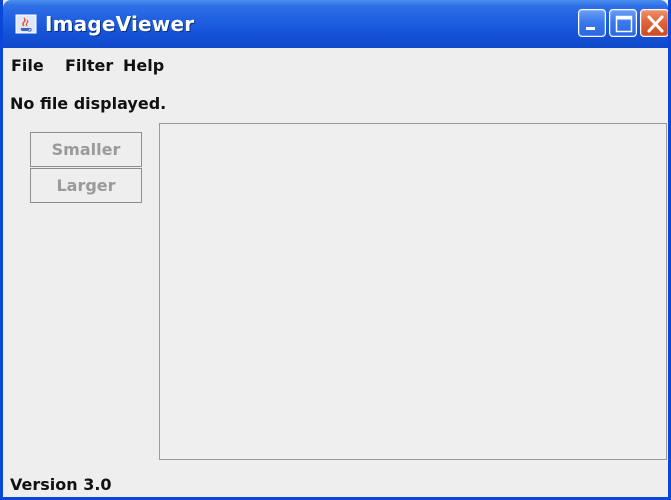  What do you see at coordinates (89, 65) in the screenshot?
I see `menu-filter: Filter` at bounding box center [89, 65].